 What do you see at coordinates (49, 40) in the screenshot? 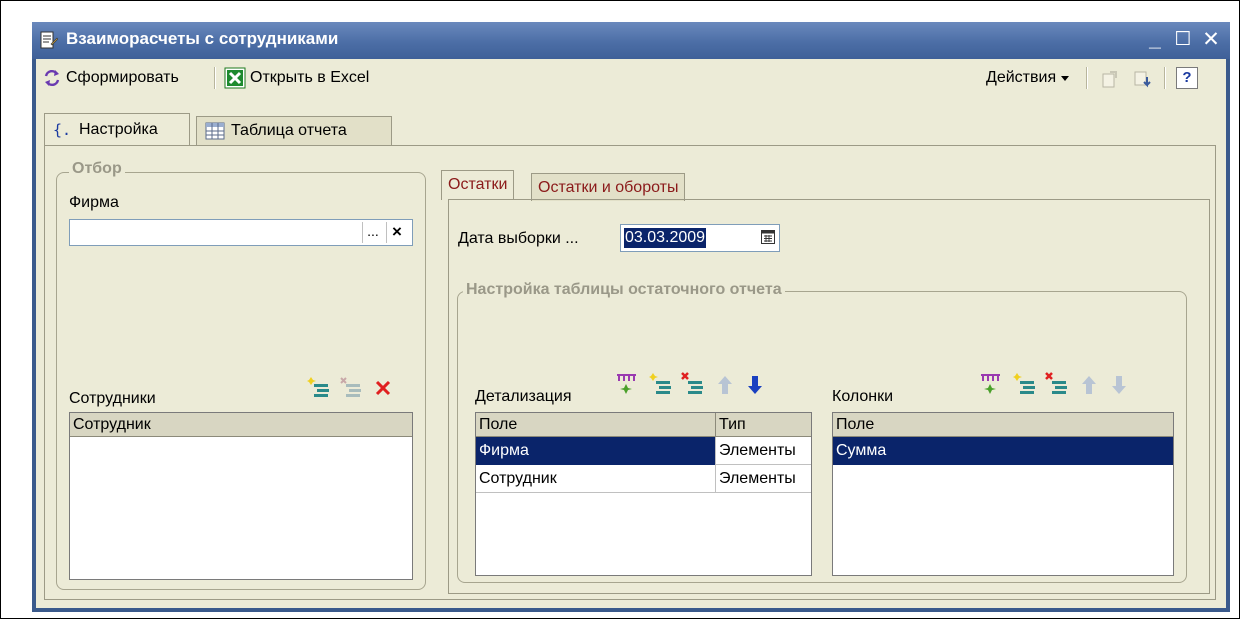
I see `report-form-icon` at bounding box center [49, 40].